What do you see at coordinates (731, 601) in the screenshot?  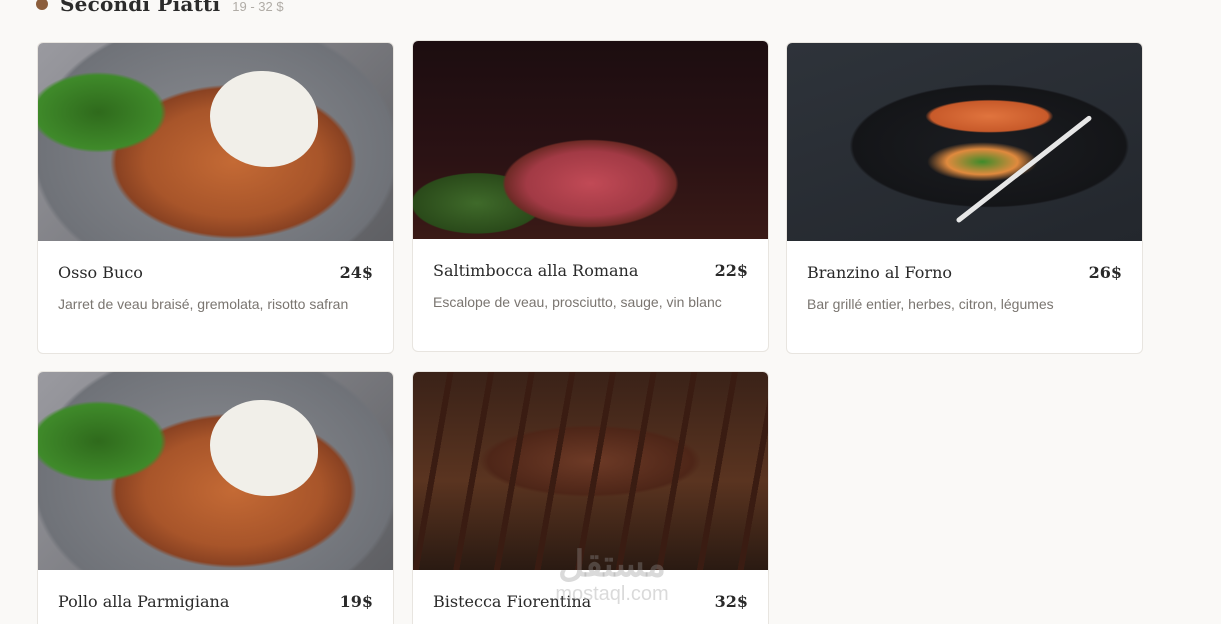 I see `dish-price: 32$` at bounding box center [731, 601].